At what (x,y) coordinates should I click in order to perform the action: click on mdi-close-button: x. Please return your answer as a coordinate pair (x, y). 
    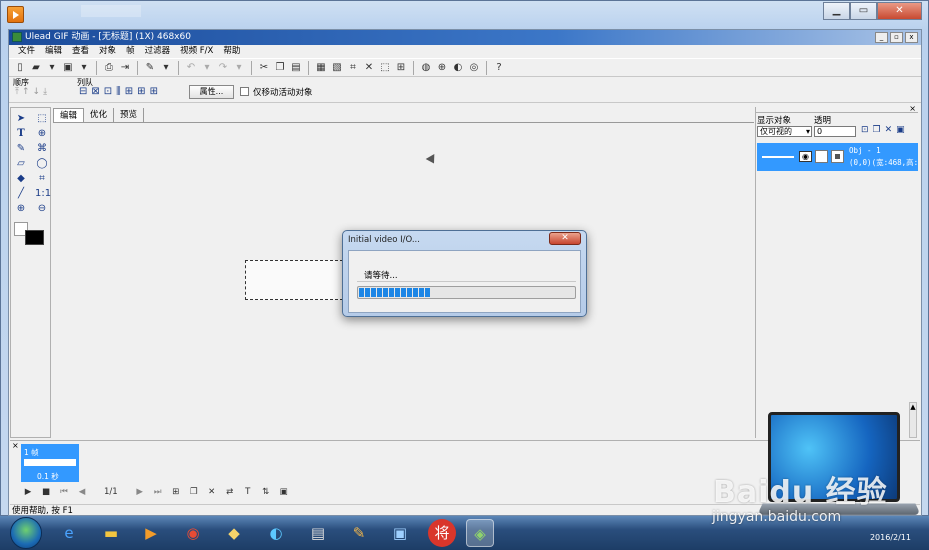
    Looking at the image, I should click on (911, 37).